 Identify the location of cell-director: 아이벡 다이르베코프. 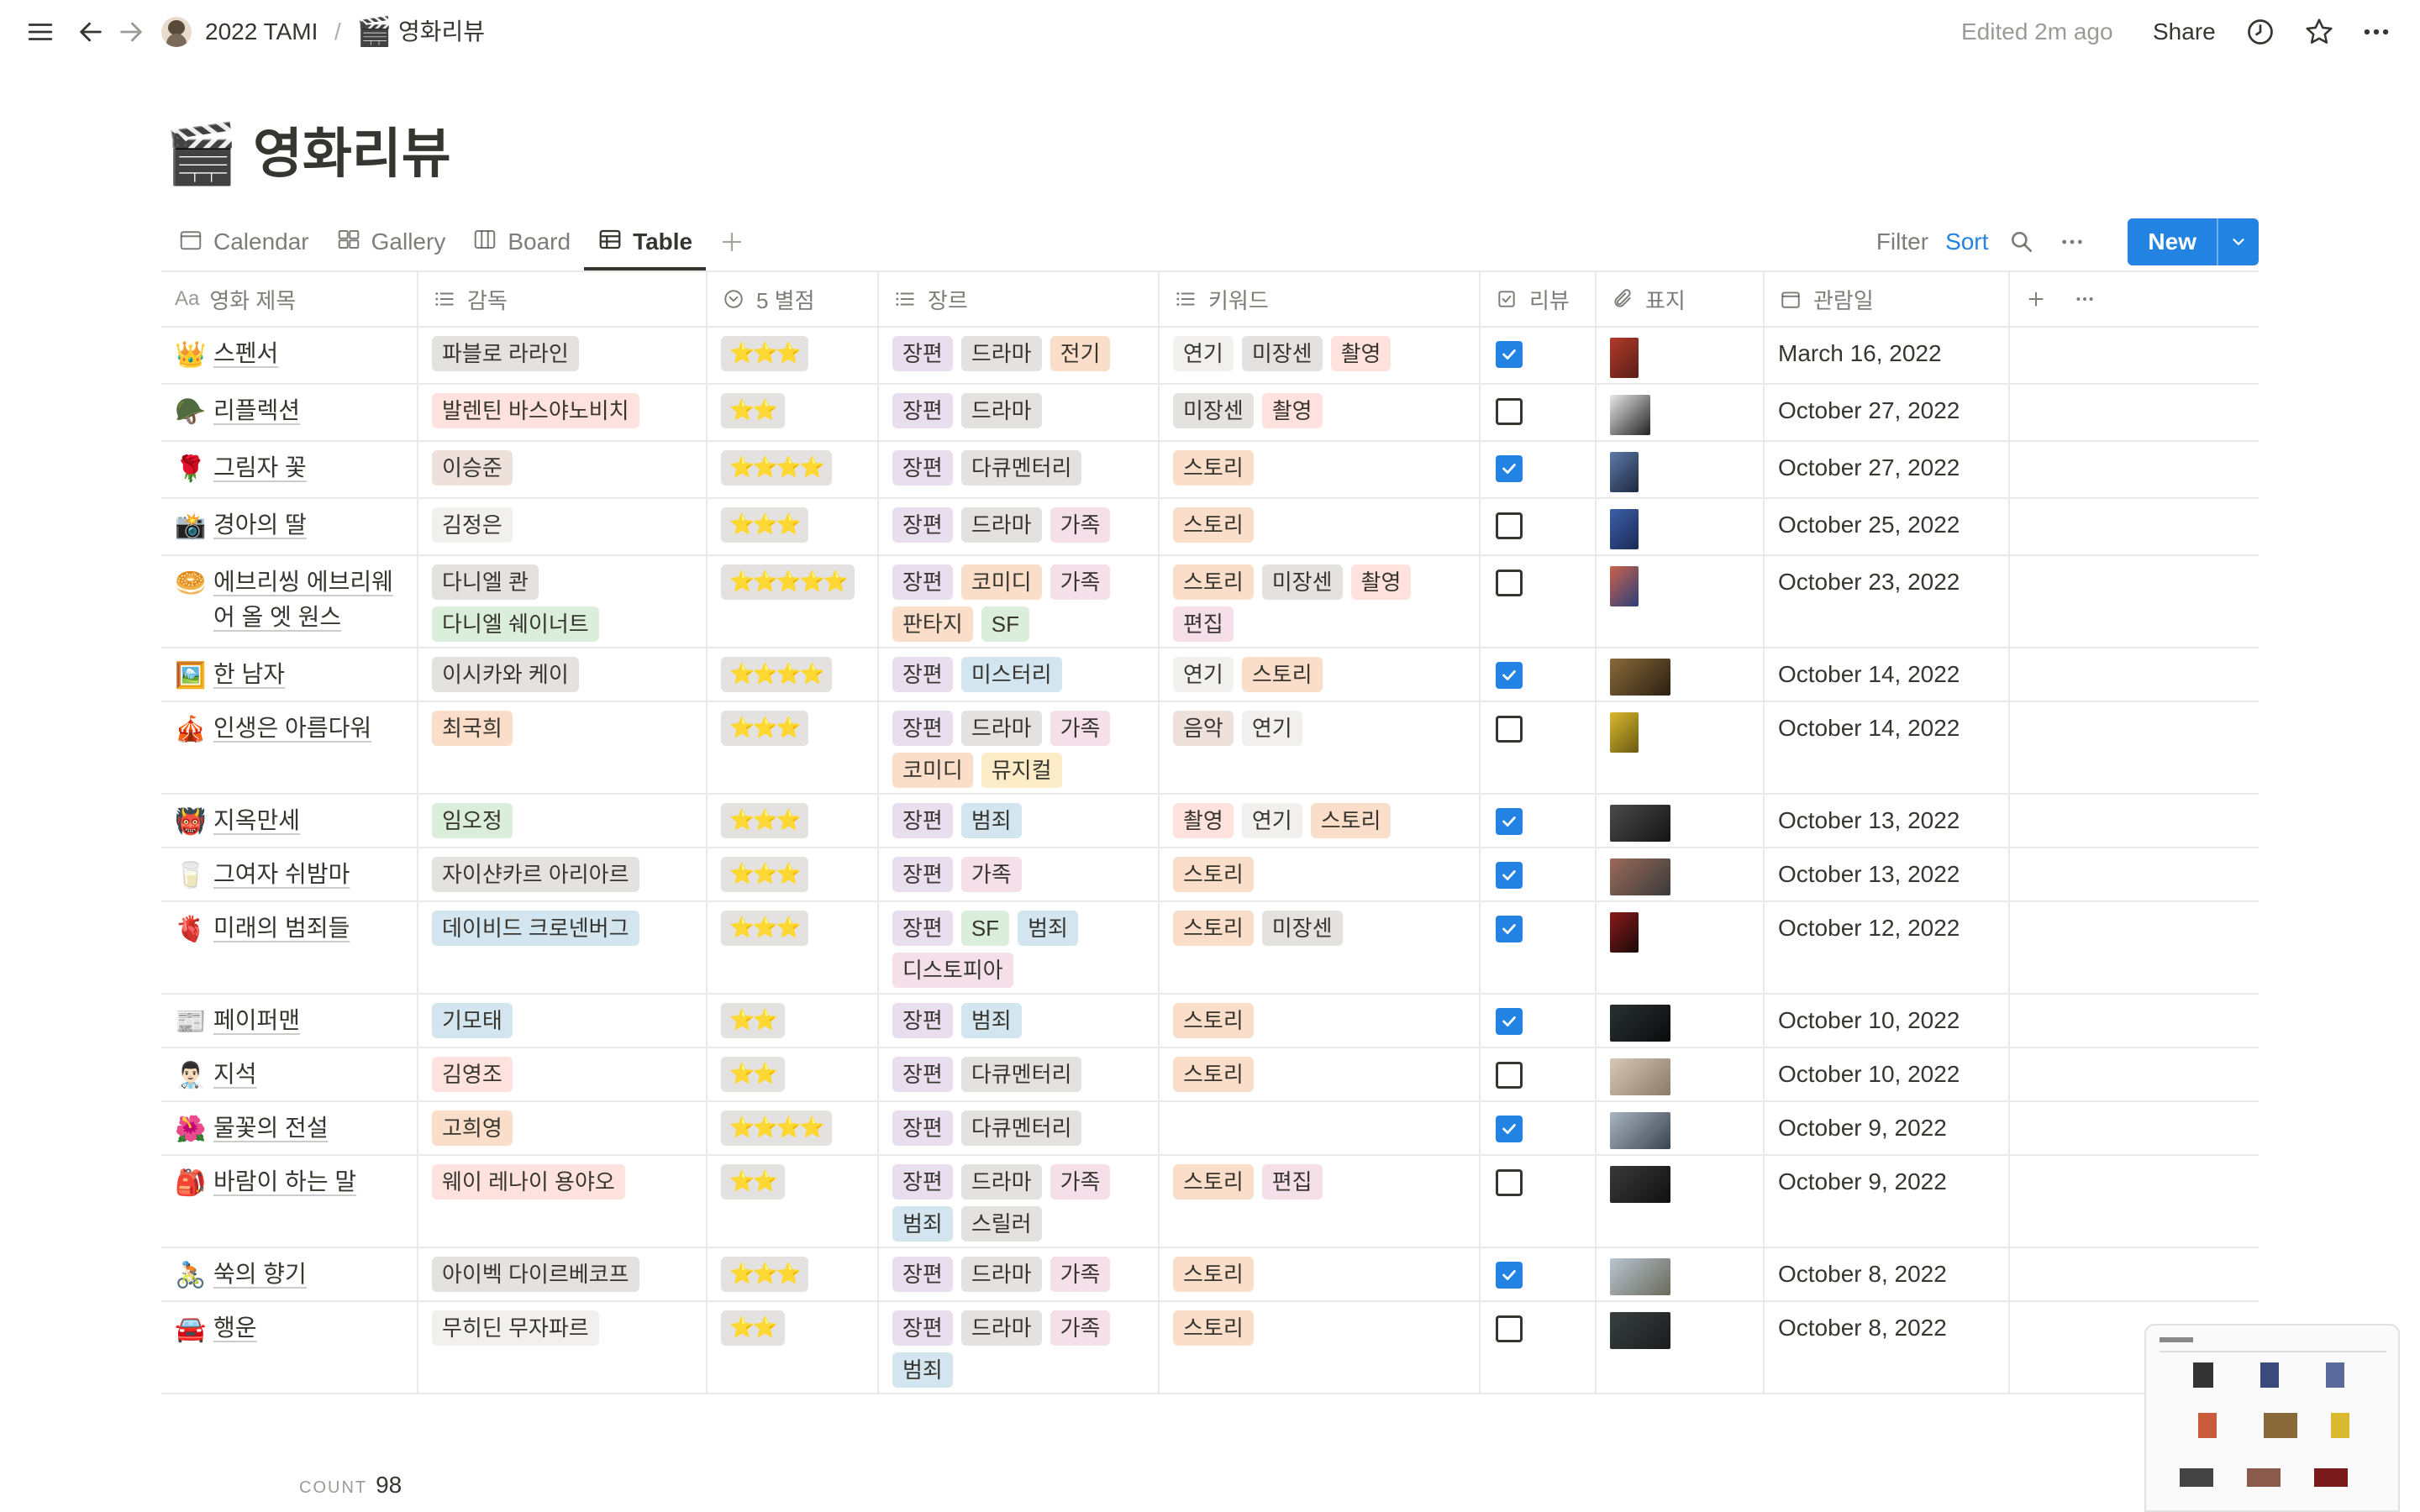
(563, 1274).